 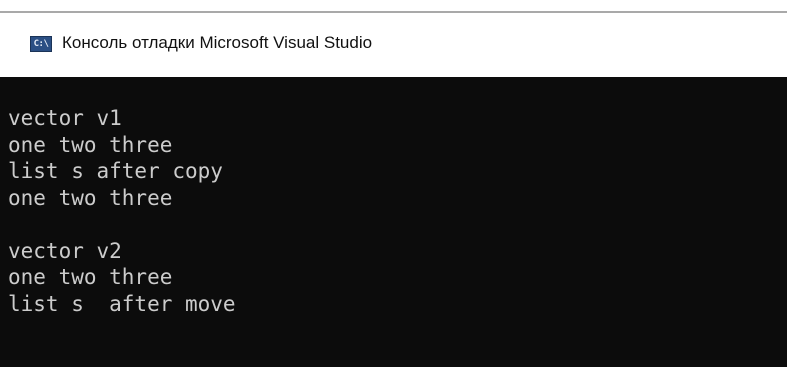 I want to click on window-title: Консоль отладки Microsoft Visual Studio, so click(x=217, y=42).